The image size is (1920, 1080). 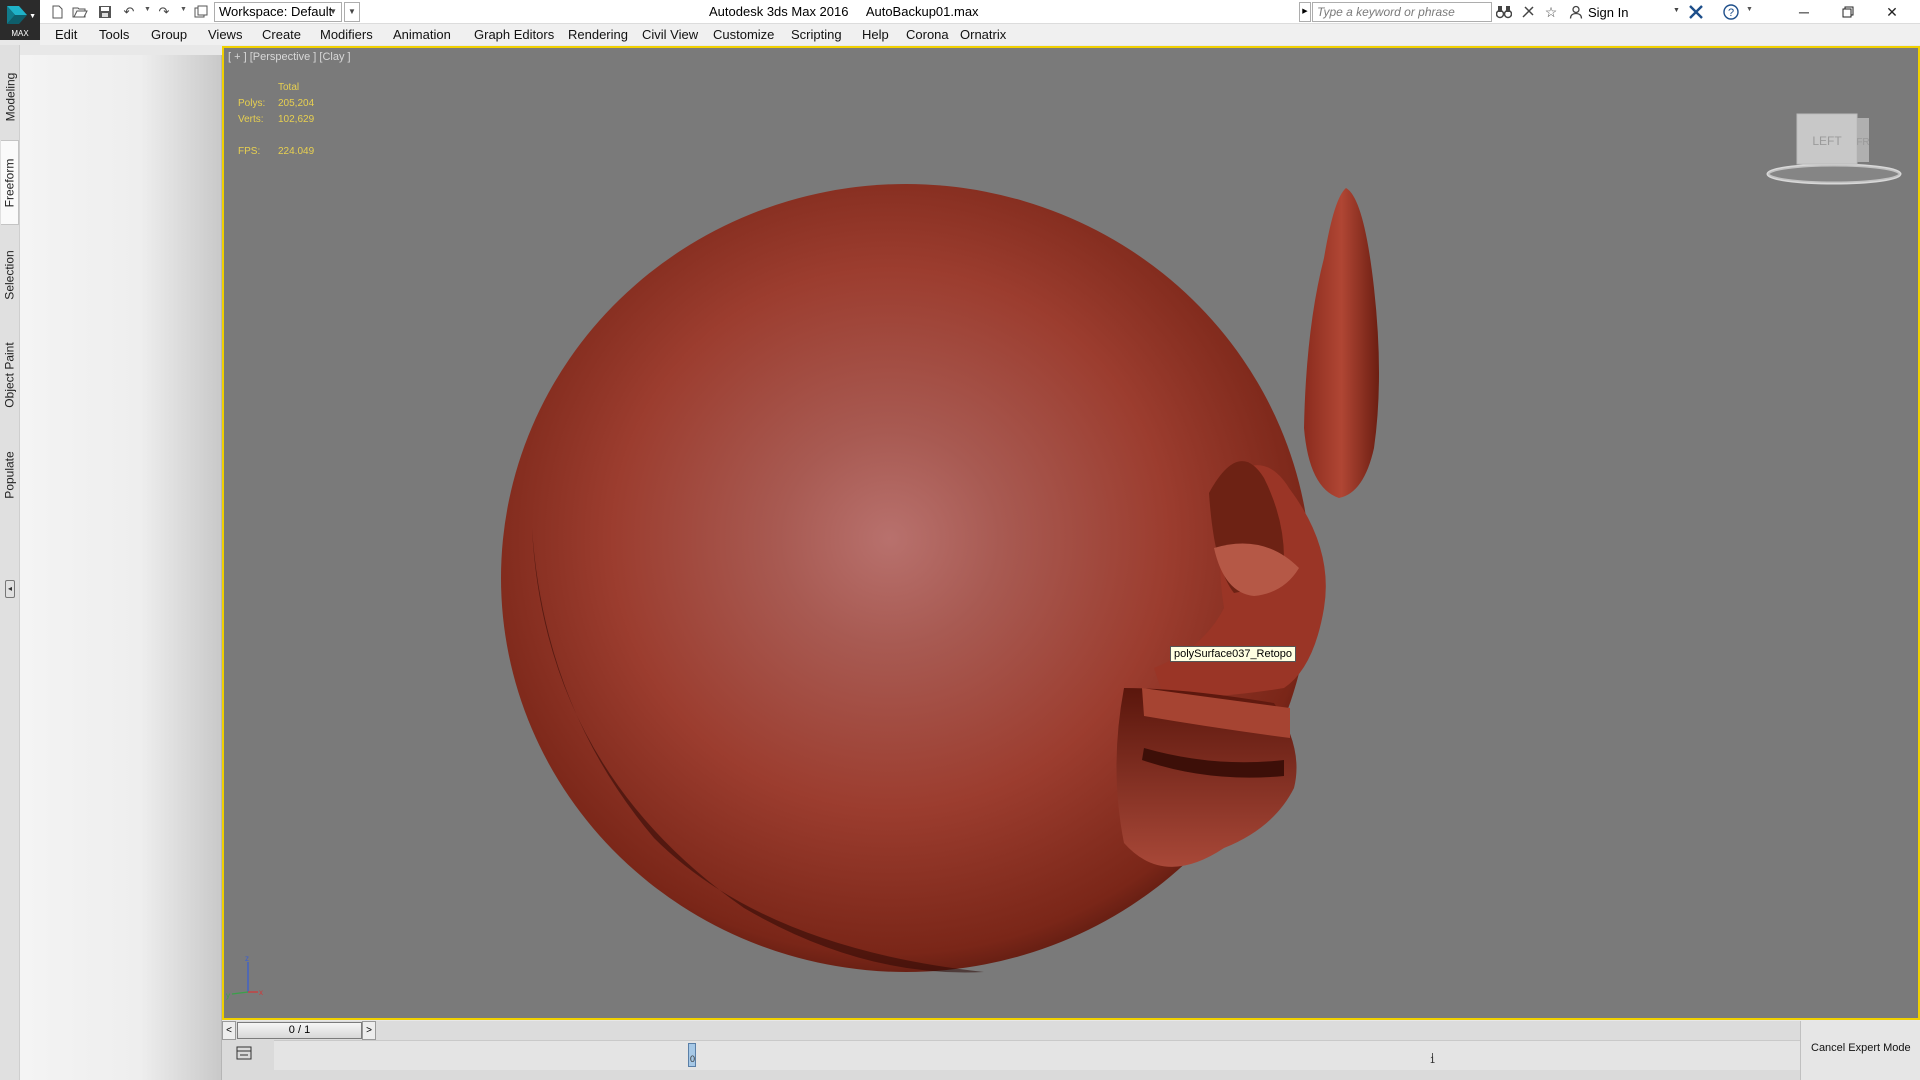 I want to click on open-file-icon, so click(x=80, y=12).